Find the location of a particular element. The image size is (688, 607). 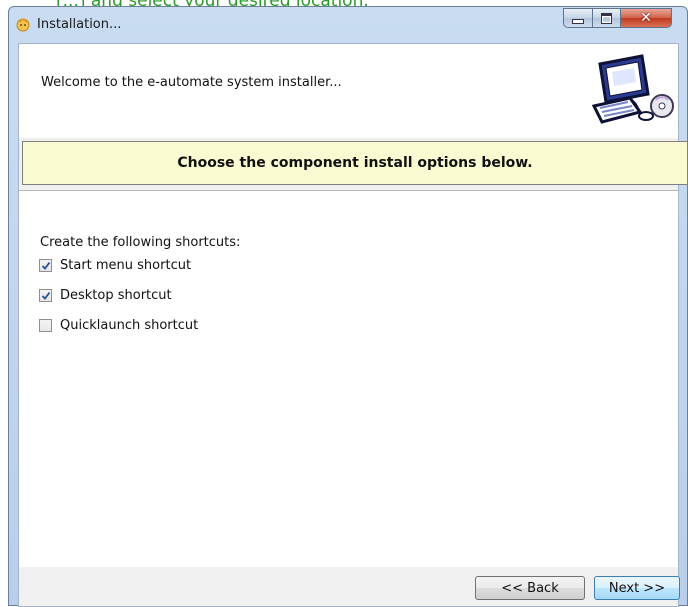

title-bar: Installation... ✕ is located at coordinates (348, 23).